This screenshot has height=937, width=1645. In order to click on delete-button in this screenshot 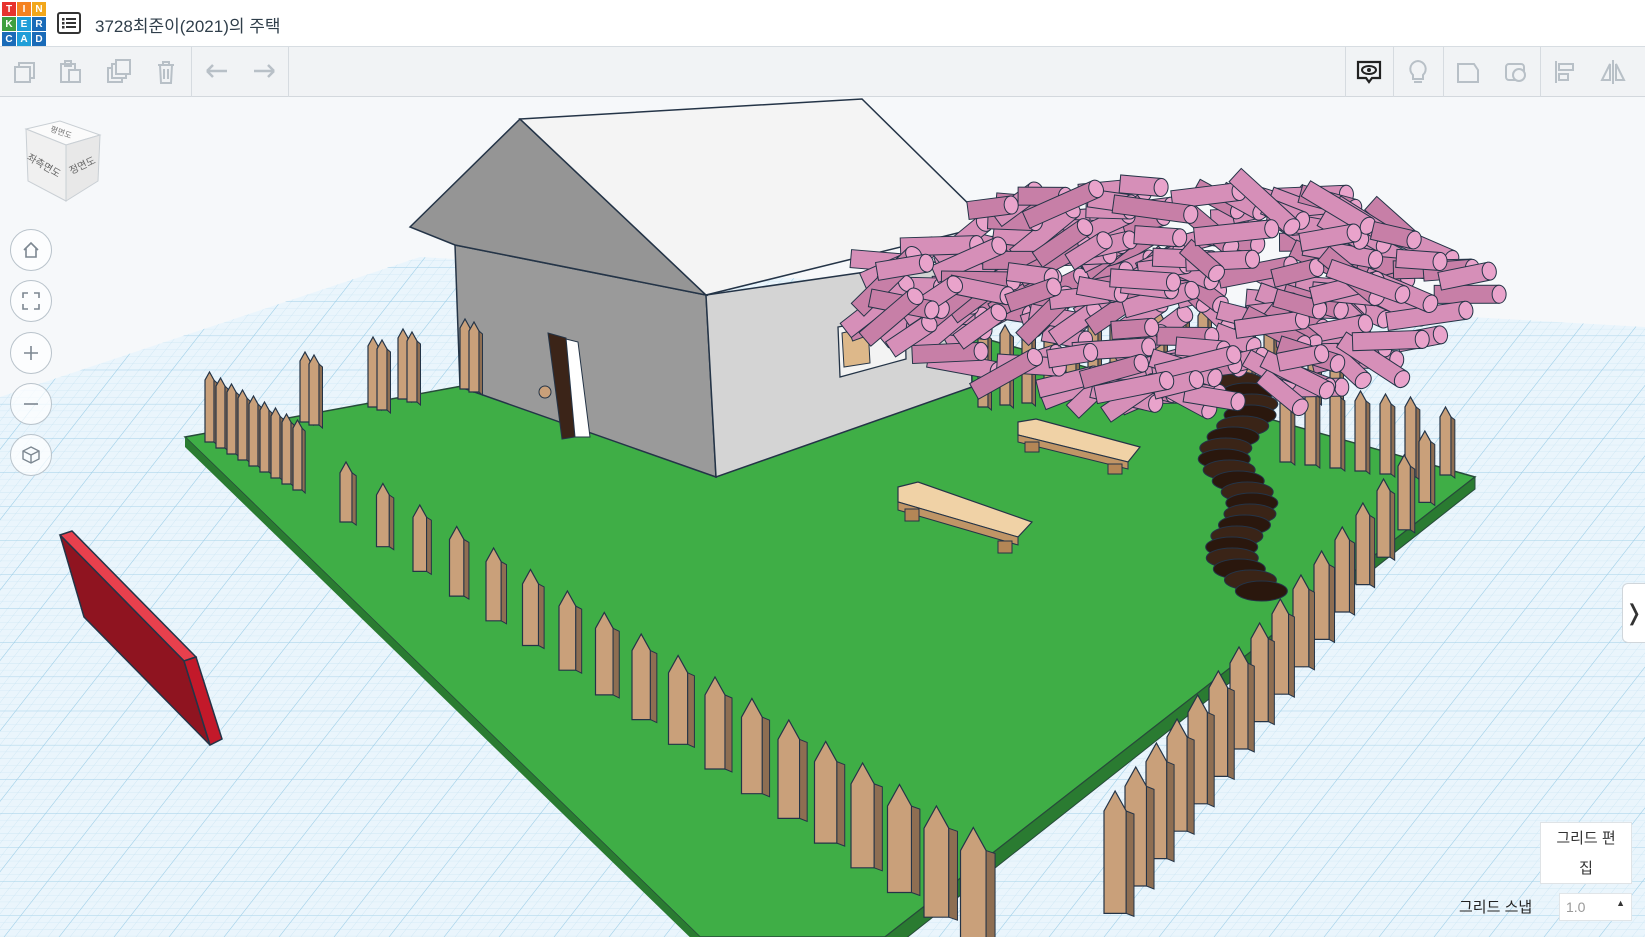, I will do `click(166, 72)`.